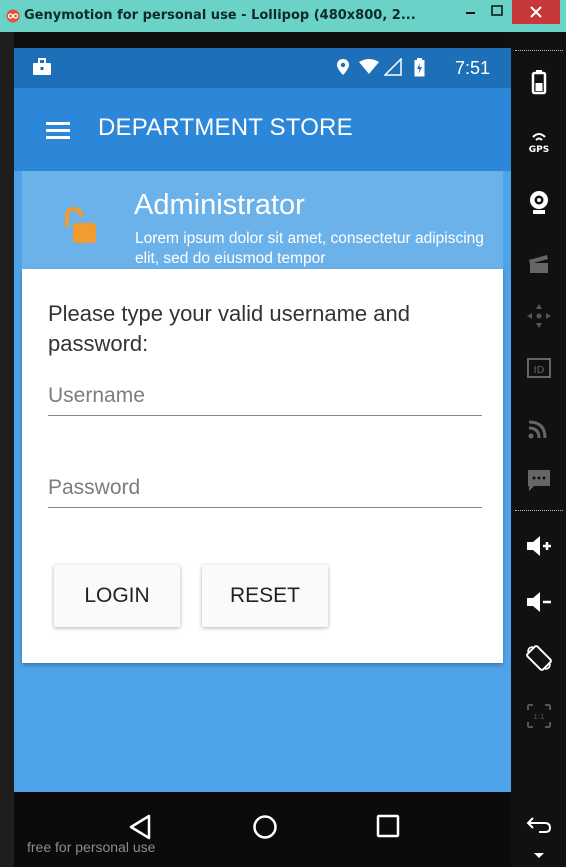  I want to click on wifi-icon, so click(369, 66).